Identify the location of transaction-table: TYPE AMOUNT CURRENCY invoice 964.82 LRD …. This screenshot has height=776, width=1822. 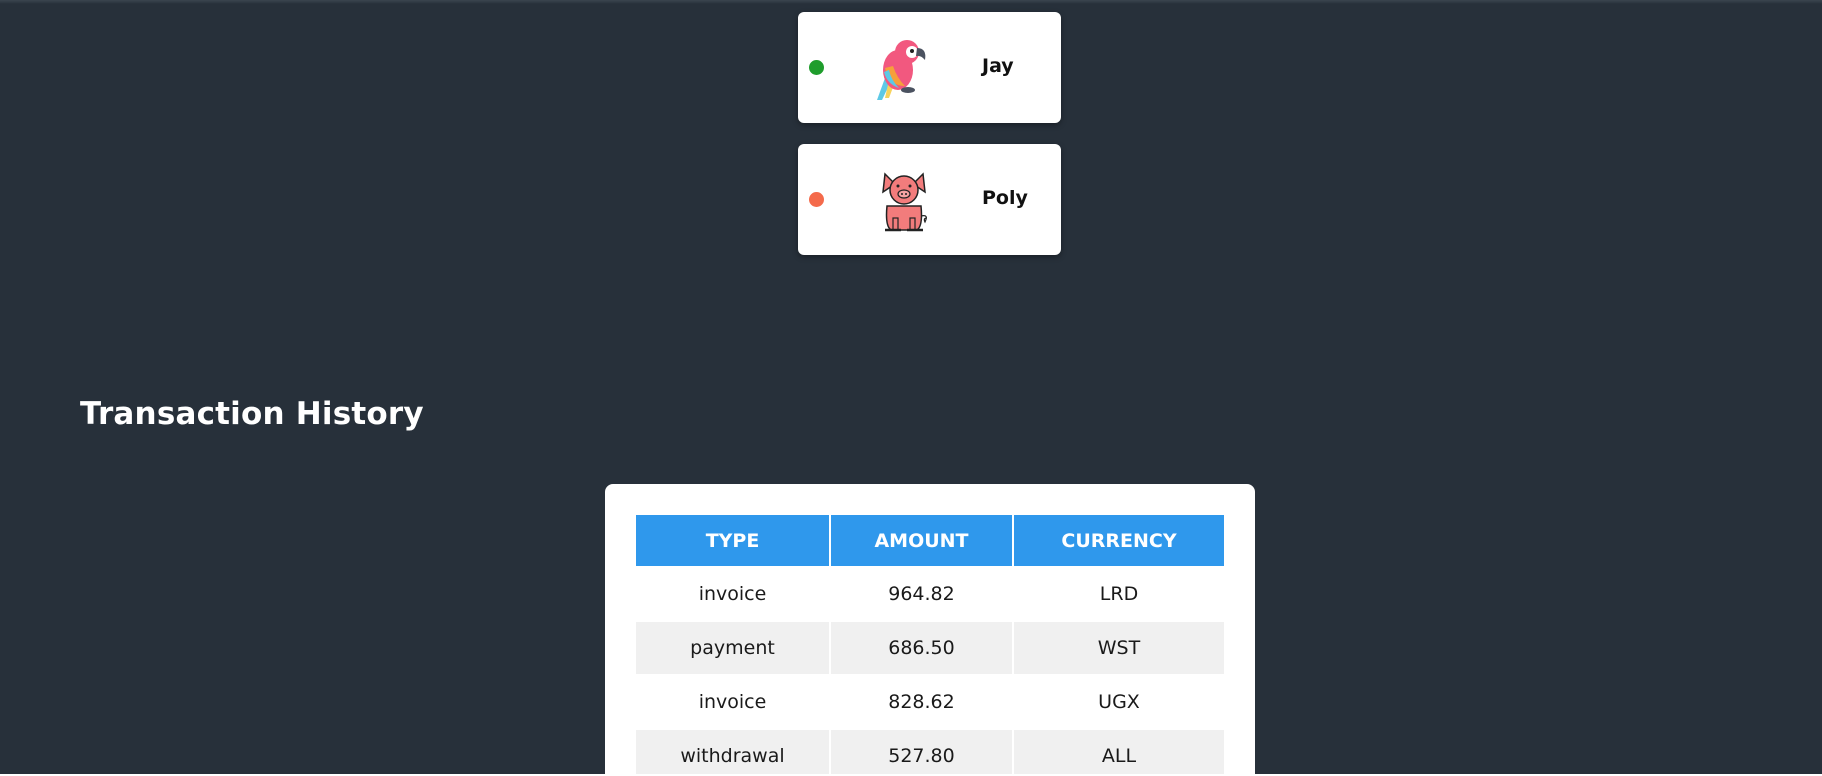
(930, 644).